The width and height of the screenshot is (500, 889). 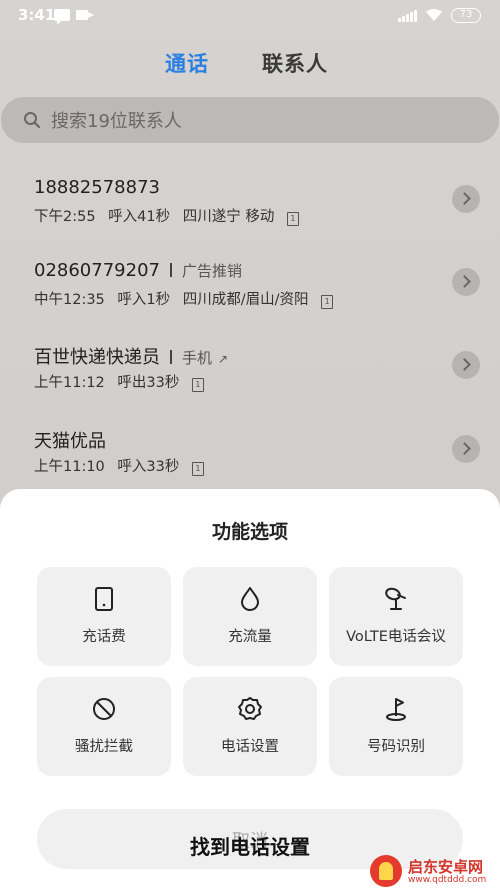 What do you see at coordinates (250, 708) in the screenshot?
I see `gear-icon` at bounding box center [250, 708].